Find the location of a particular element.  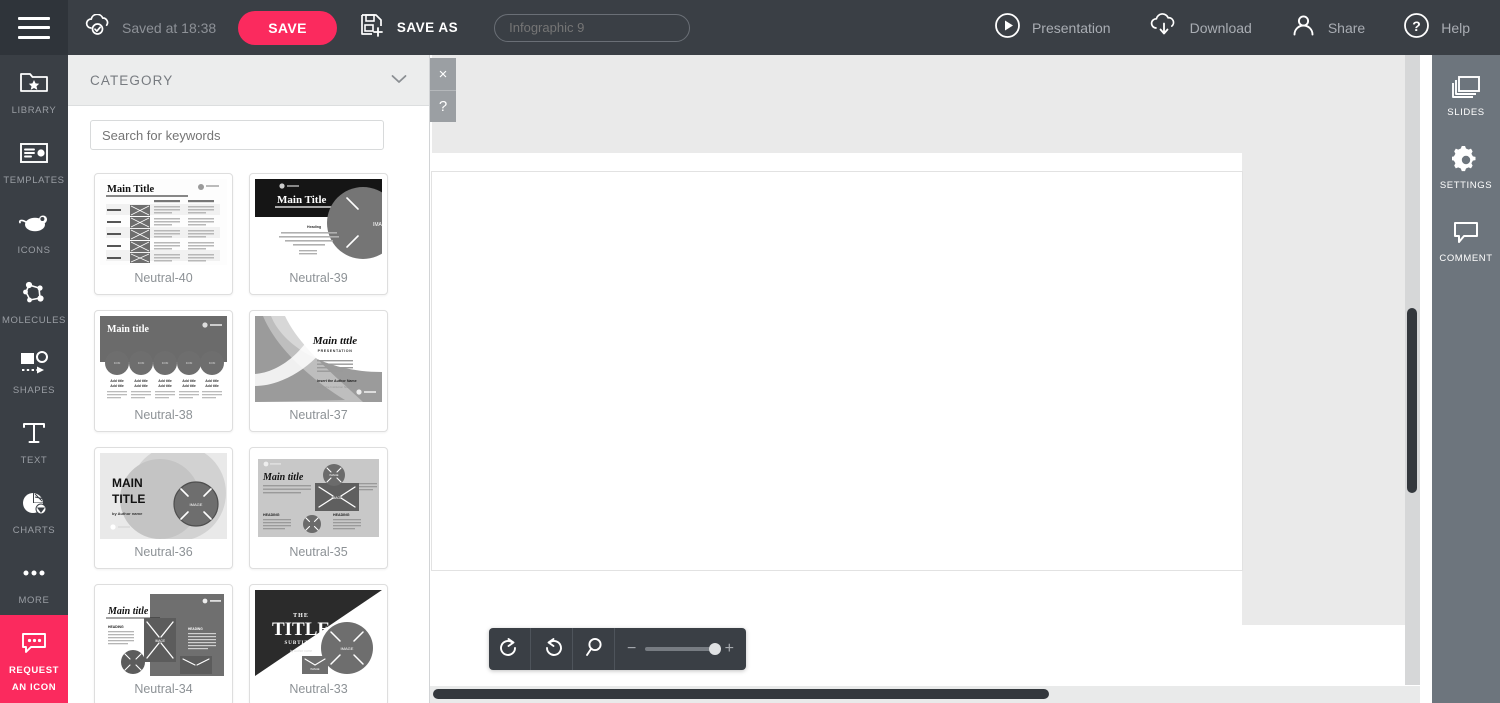

svg-text: Main Title is located at coordinates (302, 200).